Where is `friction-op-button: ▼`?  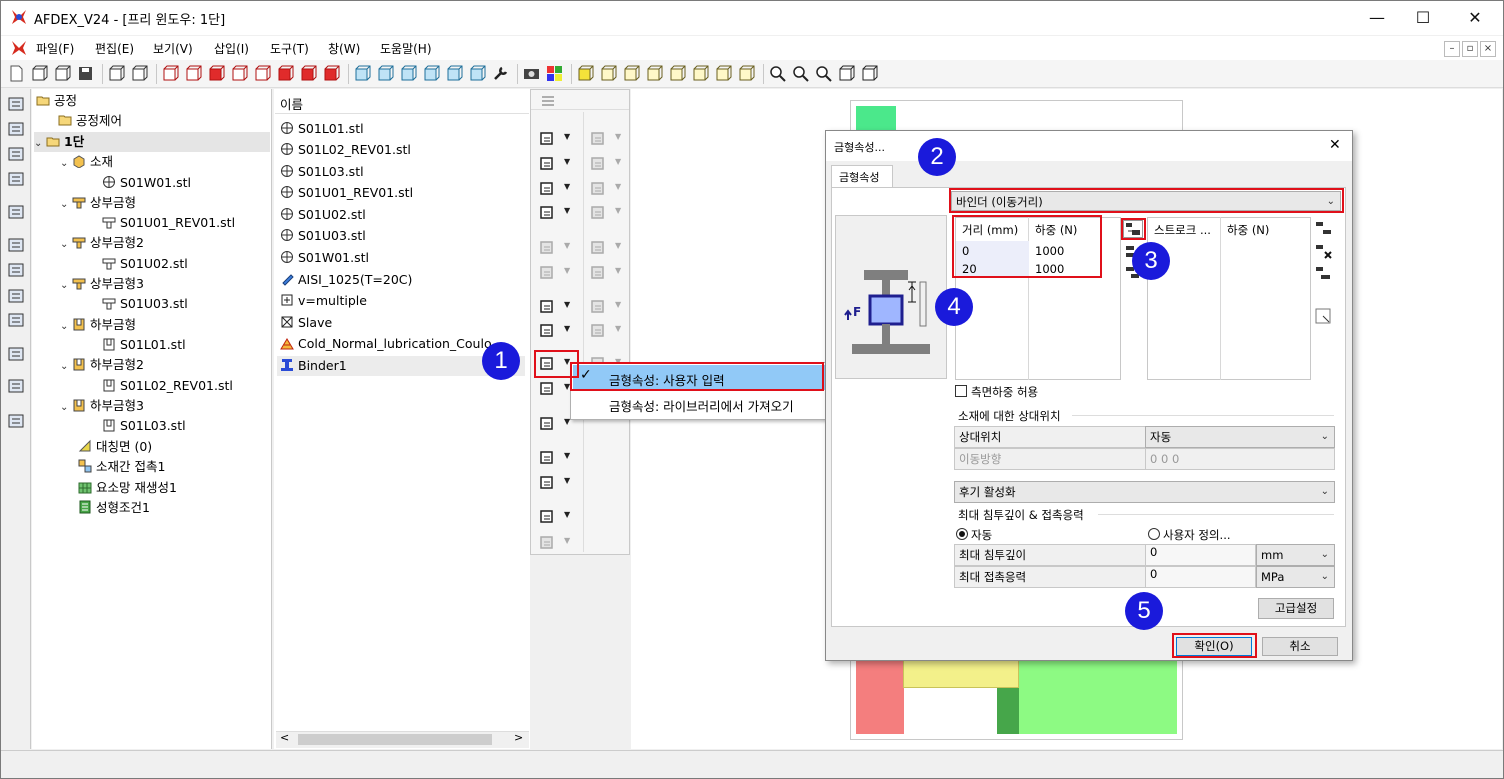
friction-op-button: ▼ is located at coordinates (554, 331).